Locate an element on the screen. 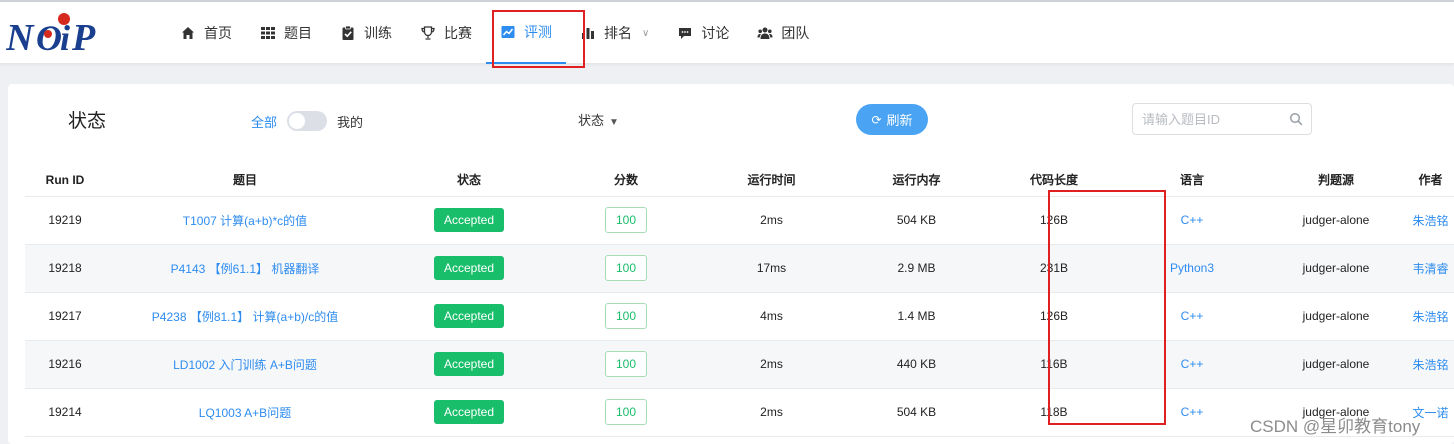 This screenshot has height=444, width=1454. grid-icon is located at coordinates (268, 33).